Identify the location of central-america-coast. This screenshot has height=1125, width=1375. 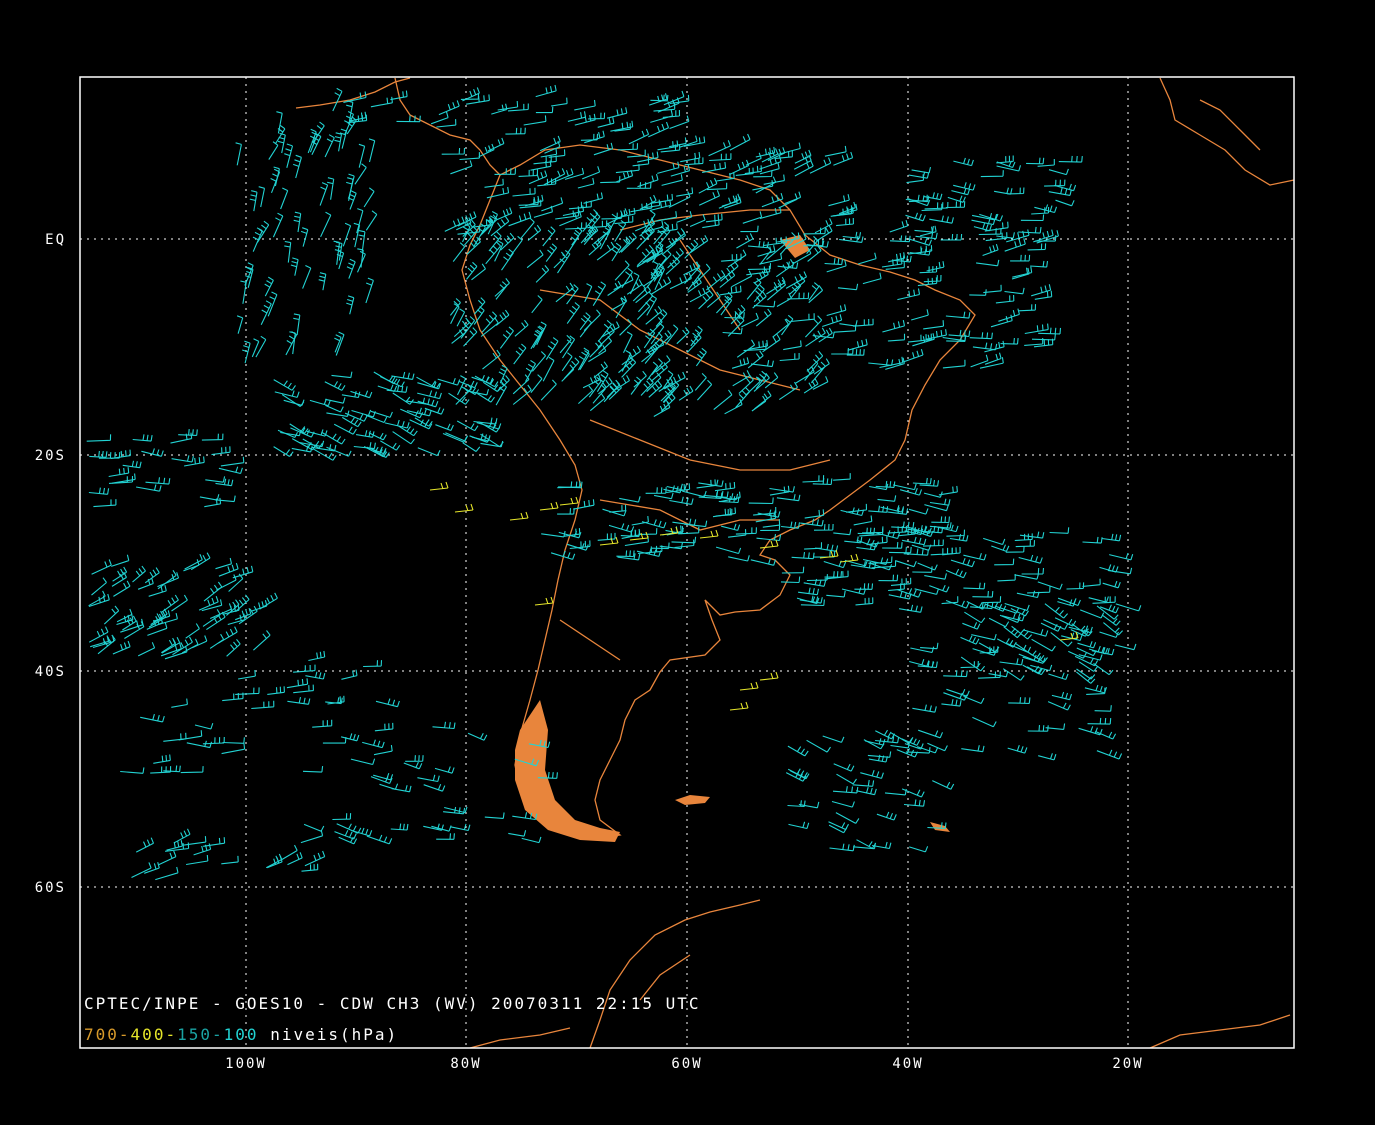
(398, 126).